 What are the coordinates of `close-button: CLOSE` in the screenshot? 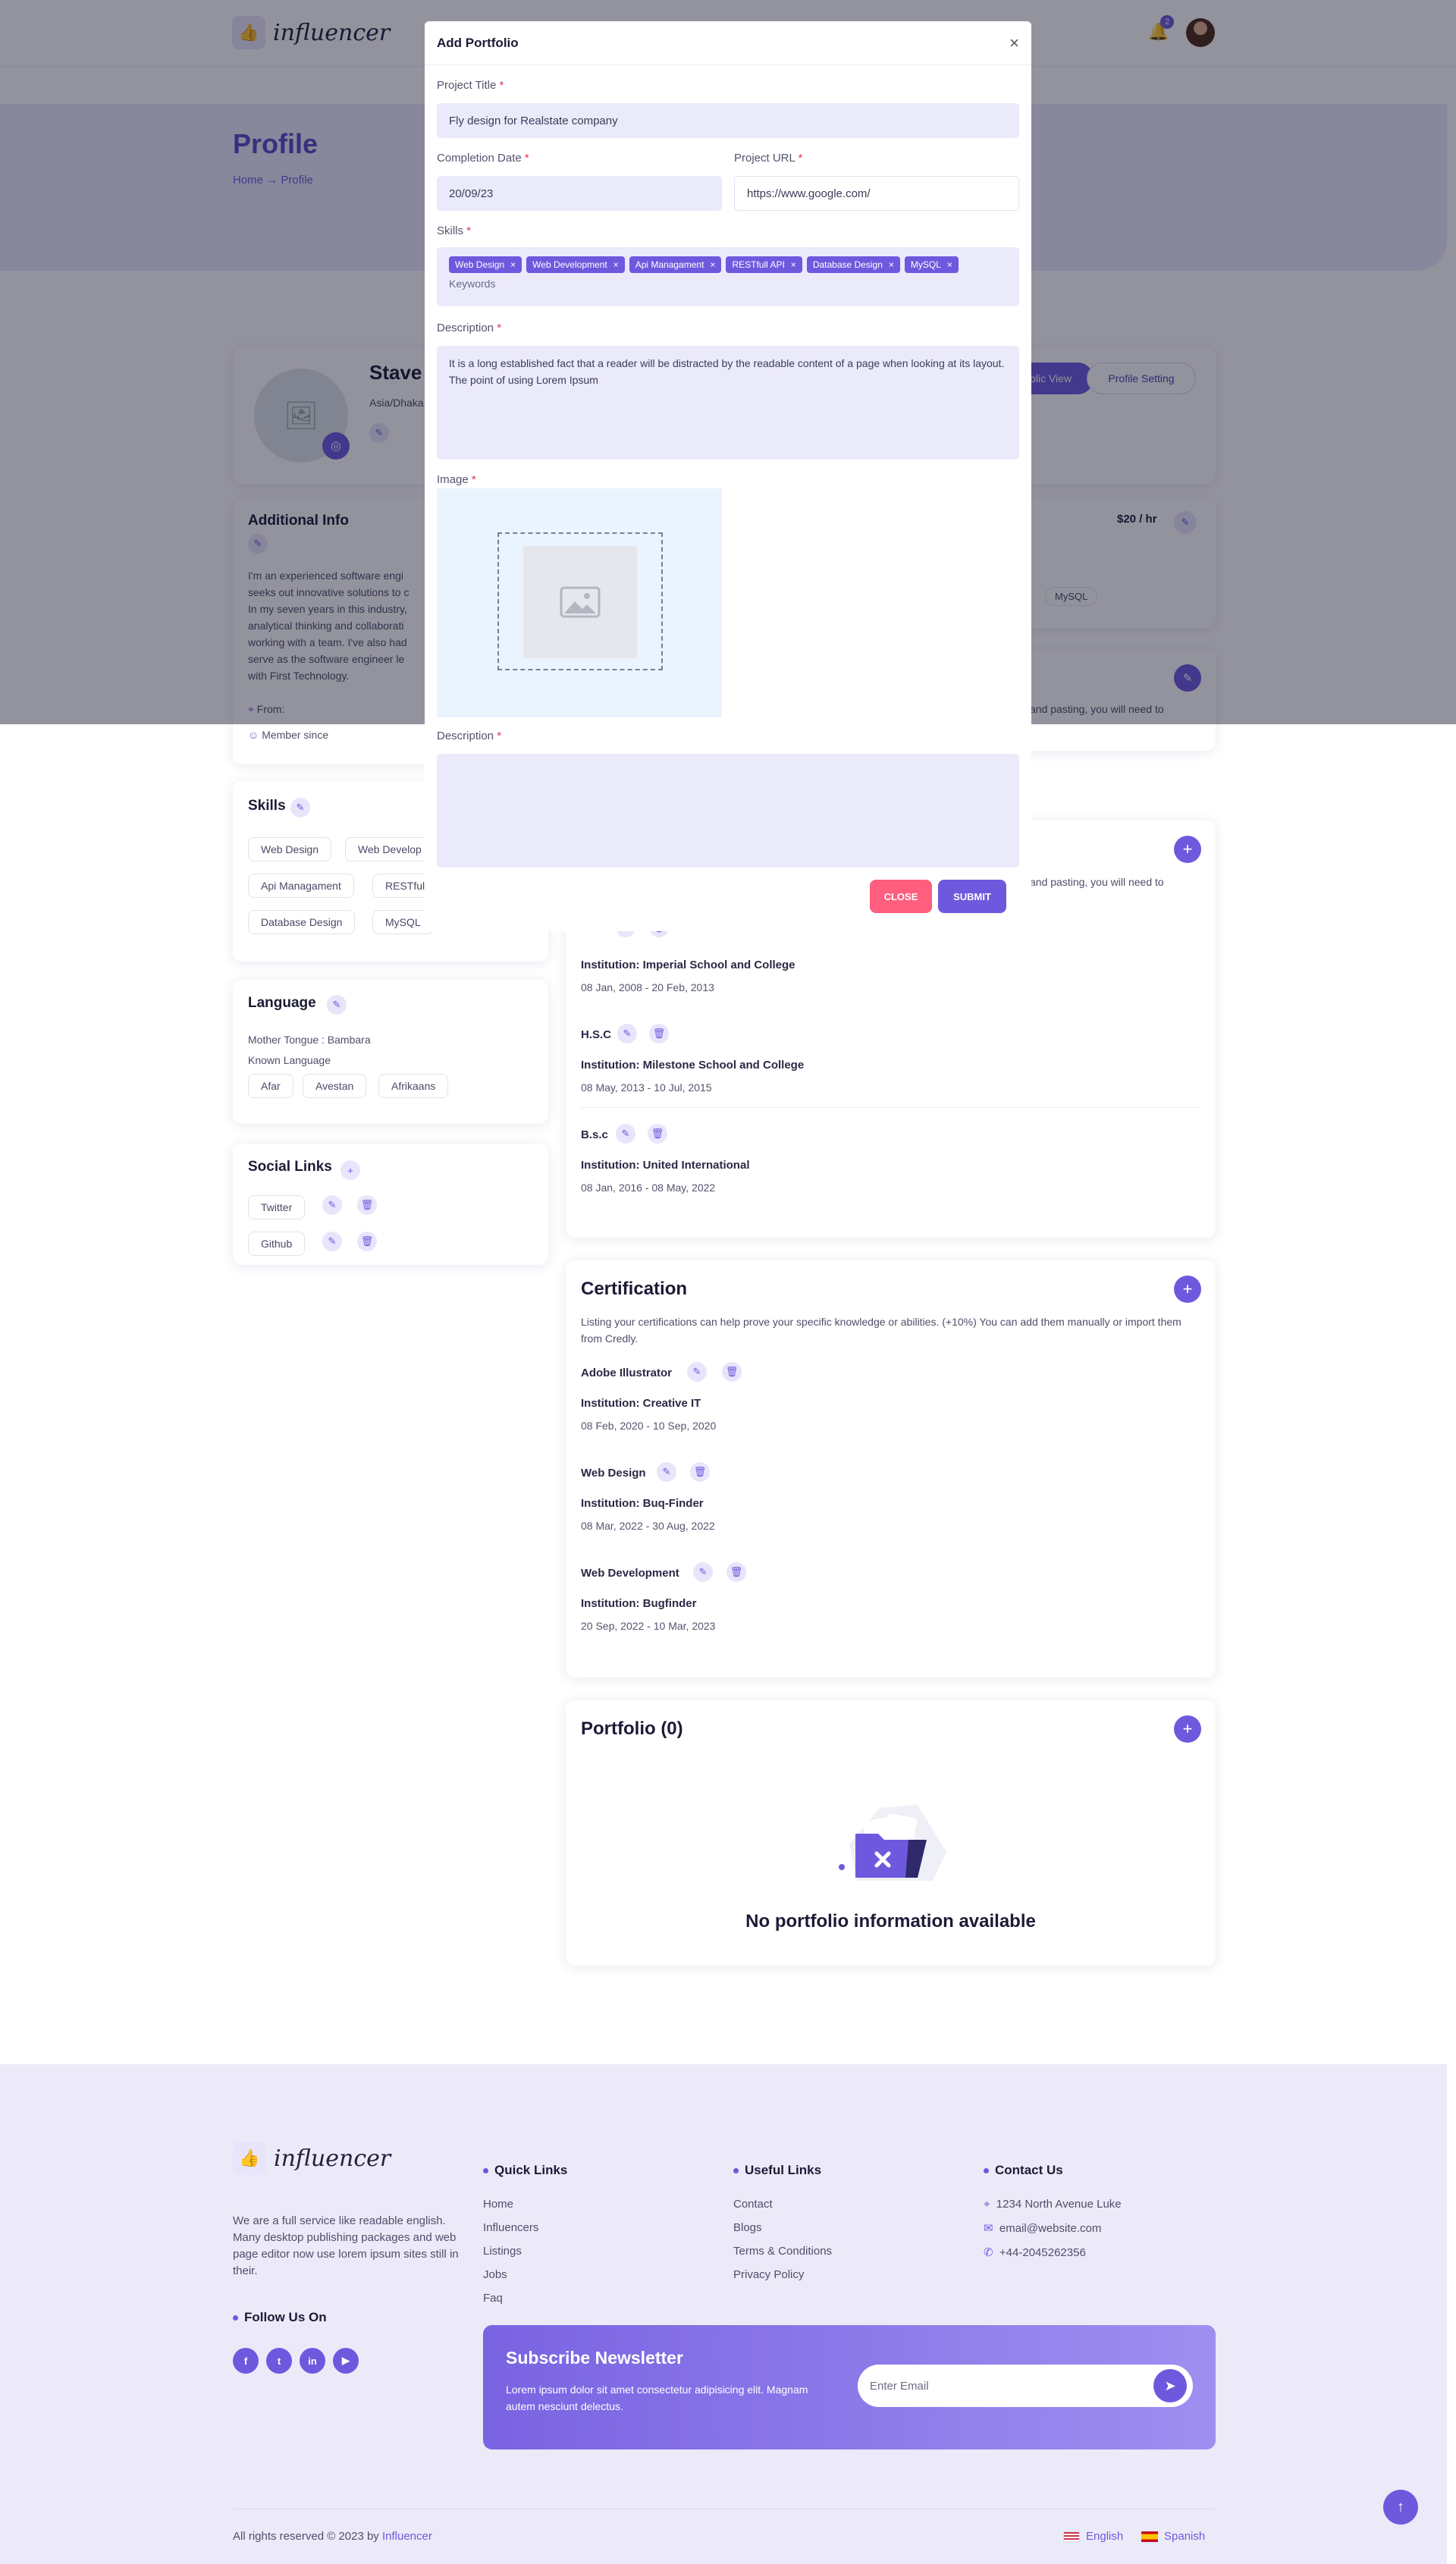 It's located at (901, 896).